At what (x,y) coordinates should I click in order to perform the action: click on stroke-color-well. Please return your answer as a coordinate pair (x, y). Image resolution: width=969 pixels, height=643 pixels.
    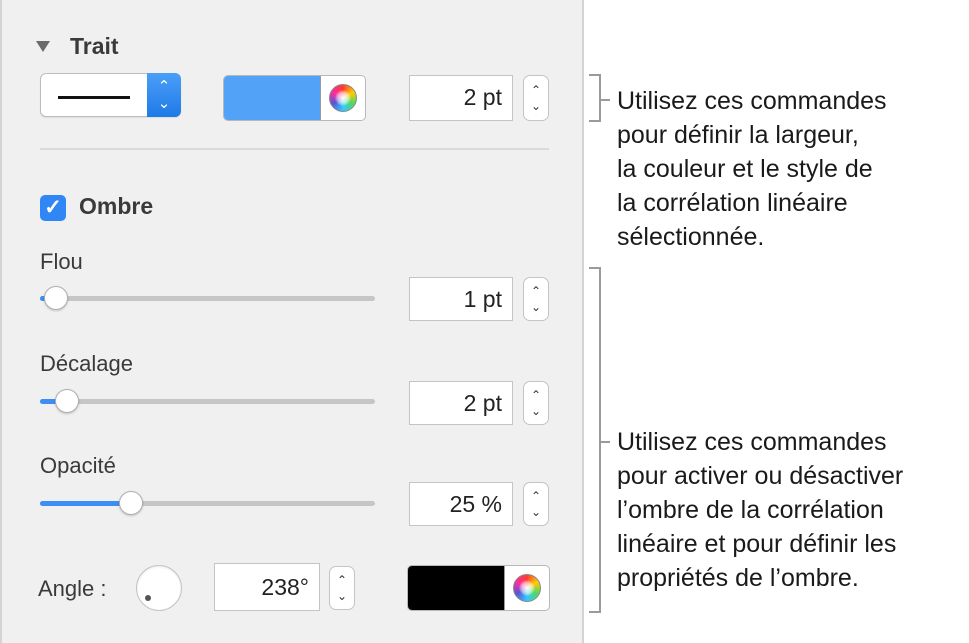
    Looking at the image, I should click on (294, 98).